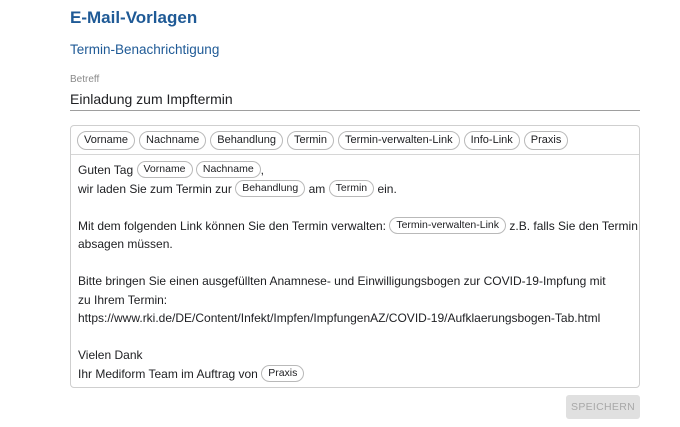  I want to click on comma-text: ,, so click(262, 170).